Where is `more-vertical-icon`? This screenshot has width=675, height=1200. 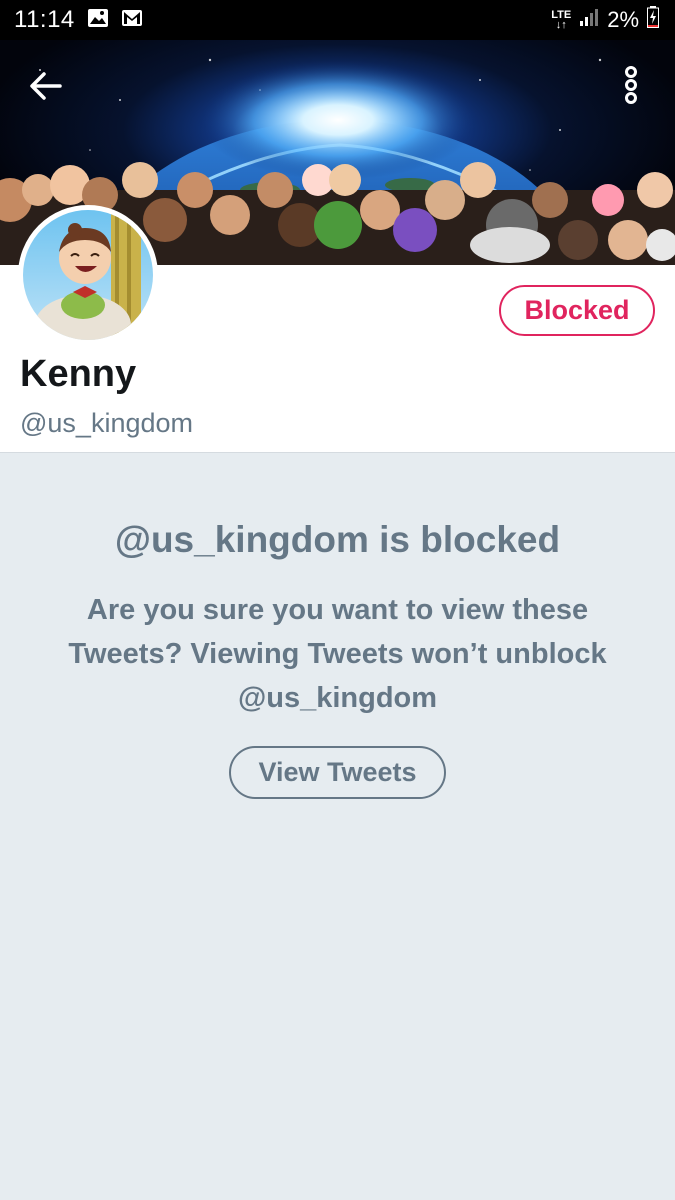 more-vertical-icon is located at coordinates (631, 85).